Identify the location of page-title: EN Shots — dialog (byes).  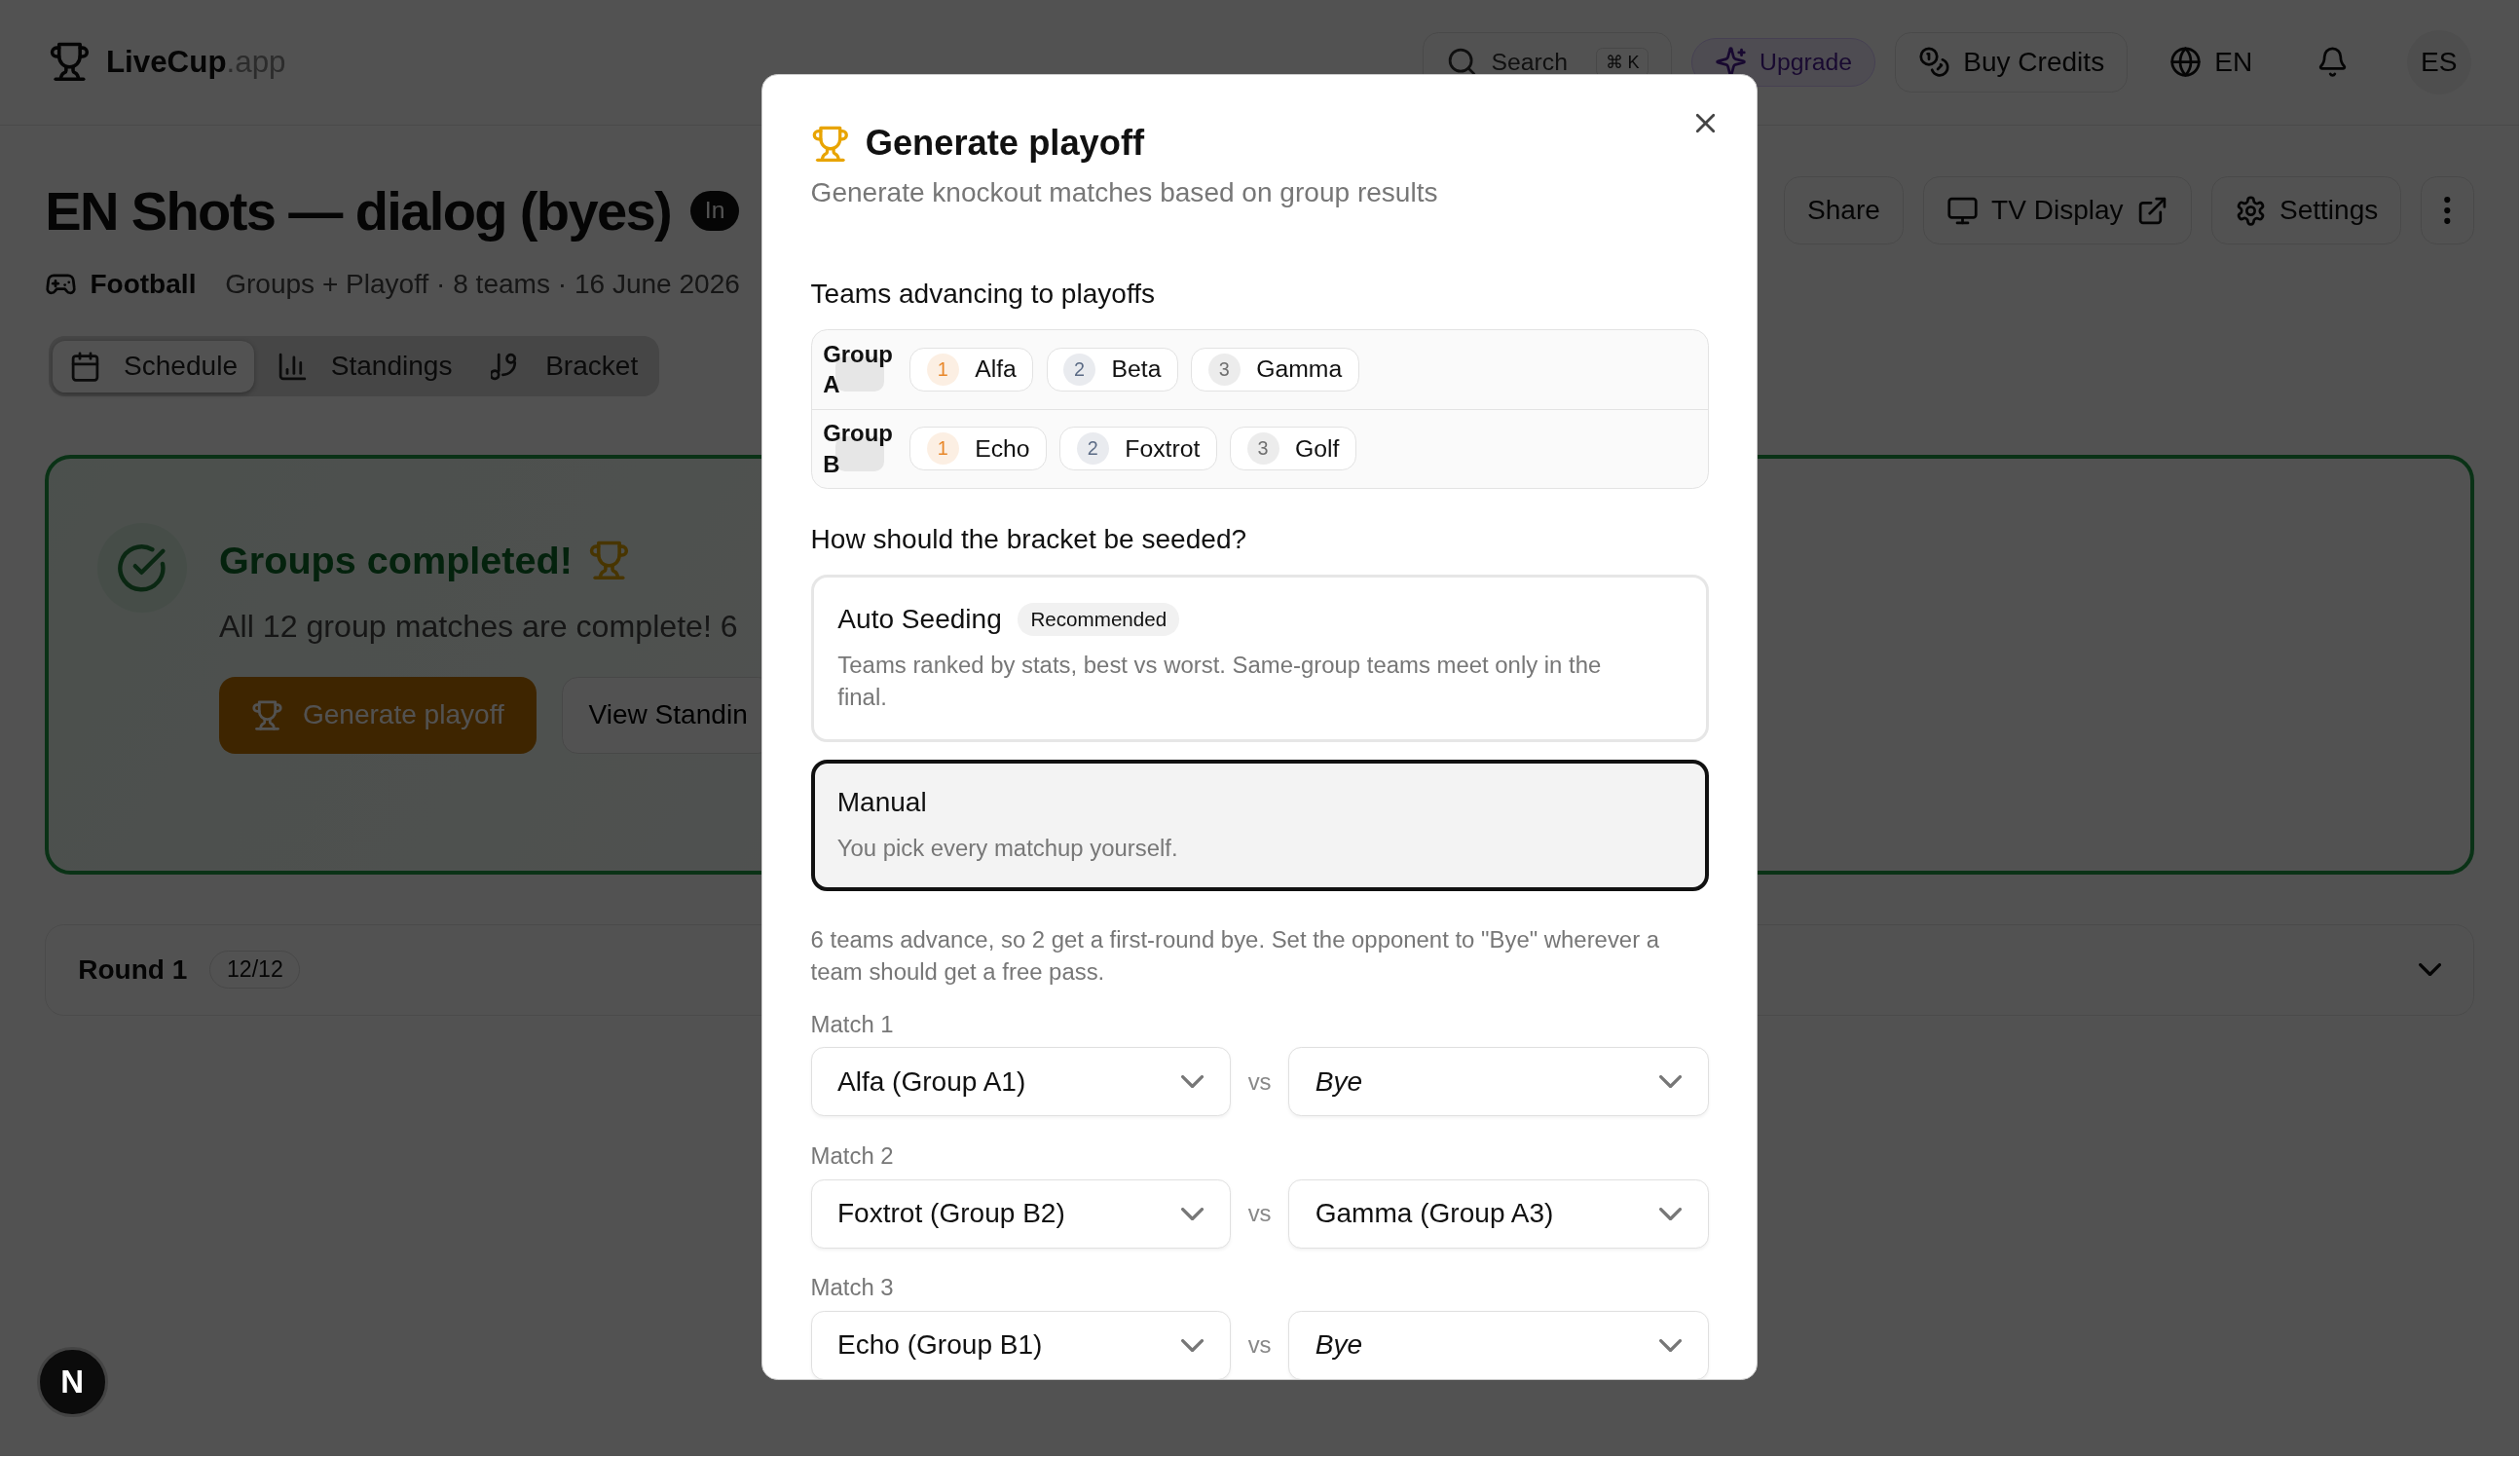
(358, 210).